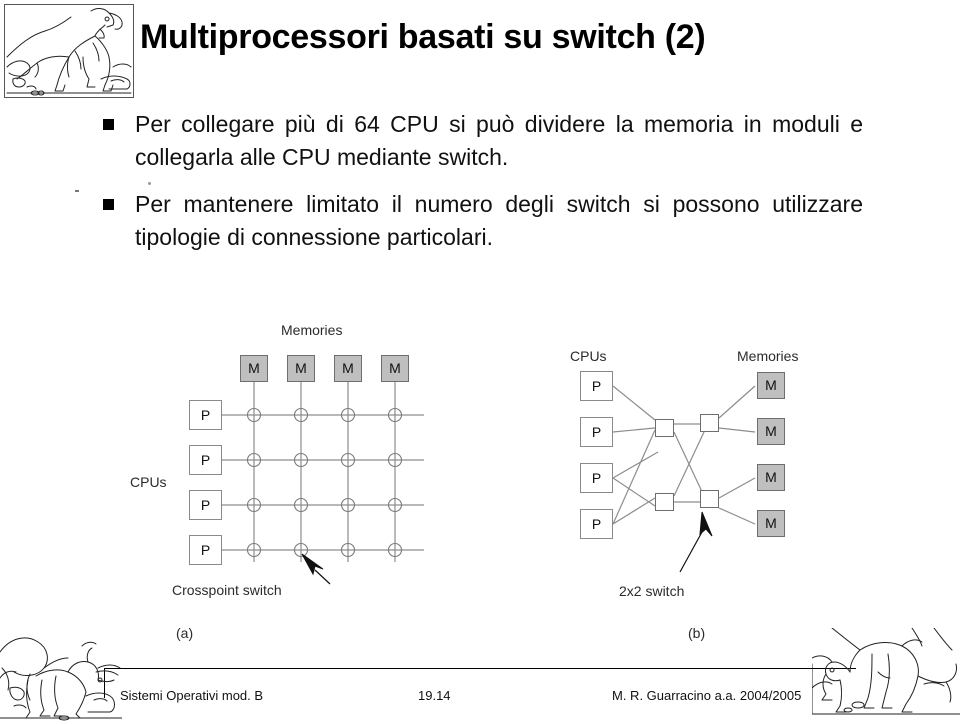 This screenshot has height=724, width=960. What do you see at coordinates (77, 191) in the screenshot?
I see `stray-mark` at bounding box center [77, 191].